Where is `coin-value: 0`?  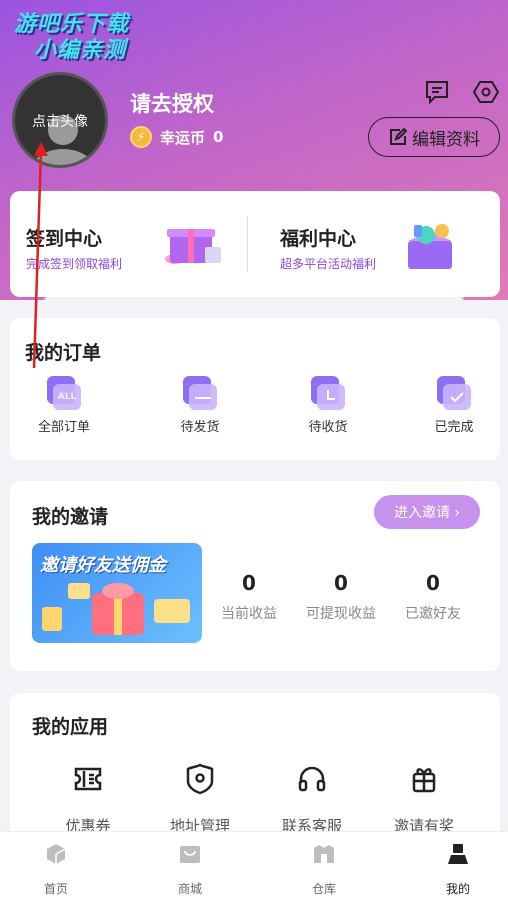
coin-value: 0 is located at coordinates (218, 137).